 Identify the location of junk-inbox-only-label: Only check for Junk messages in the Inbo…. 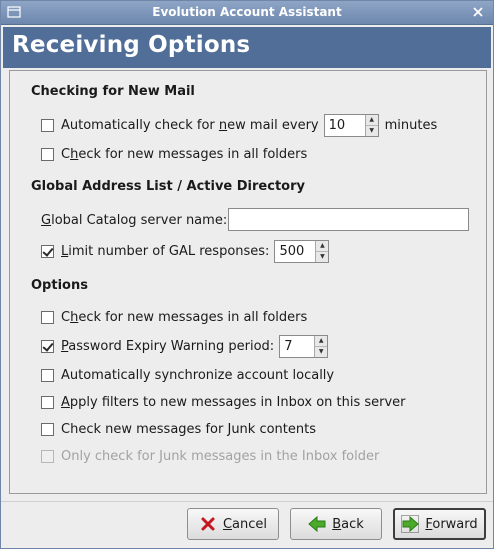
(220, 456).